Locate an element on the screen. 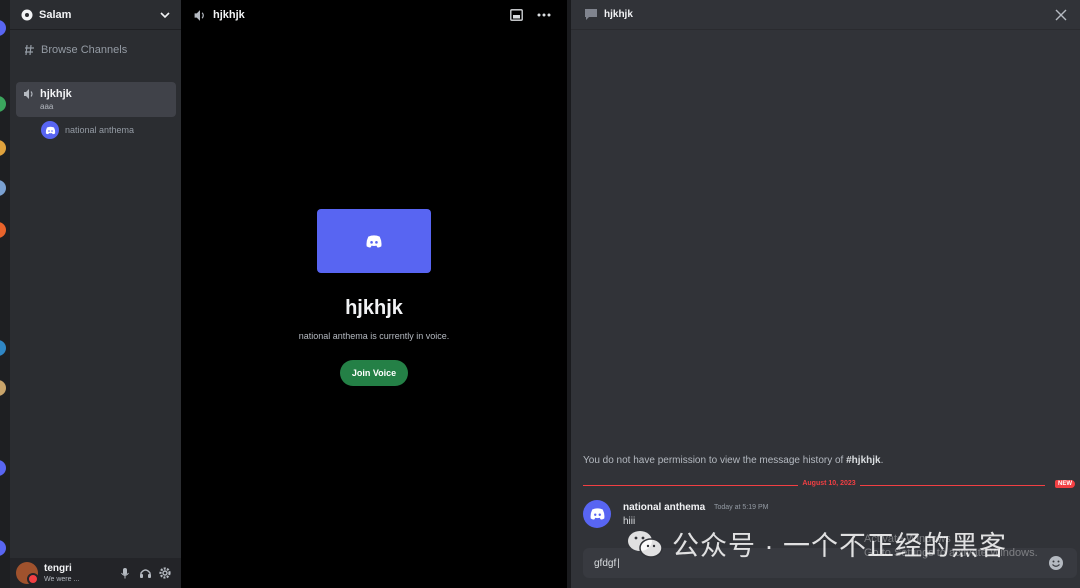  emoji-button is located at coordinates (1056, 563).